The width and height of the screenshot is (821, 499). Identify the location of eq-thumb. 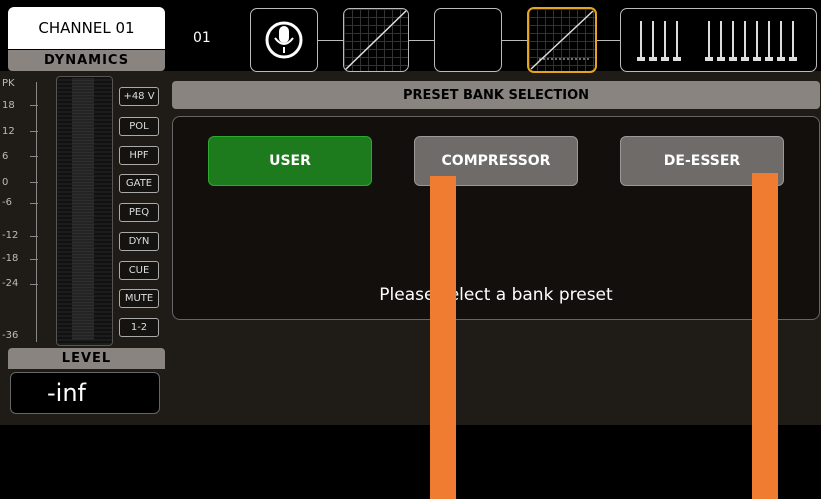
(468, 40).